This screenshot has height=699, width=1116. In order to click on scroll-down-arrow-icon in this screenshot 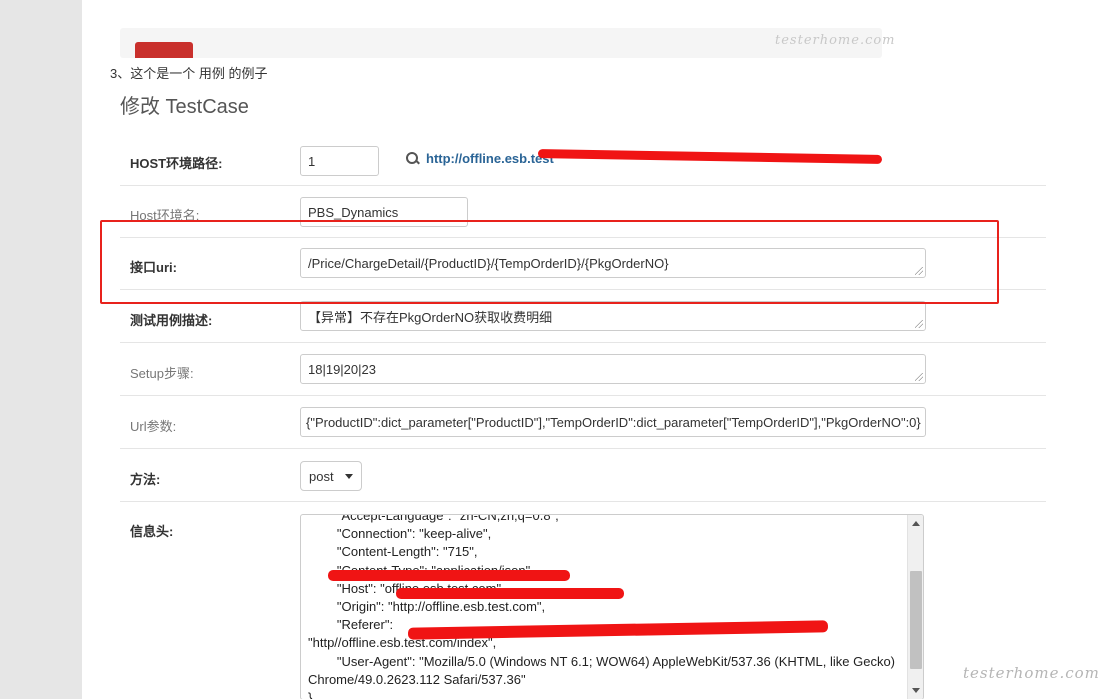, I will do `click(916, 690)`.